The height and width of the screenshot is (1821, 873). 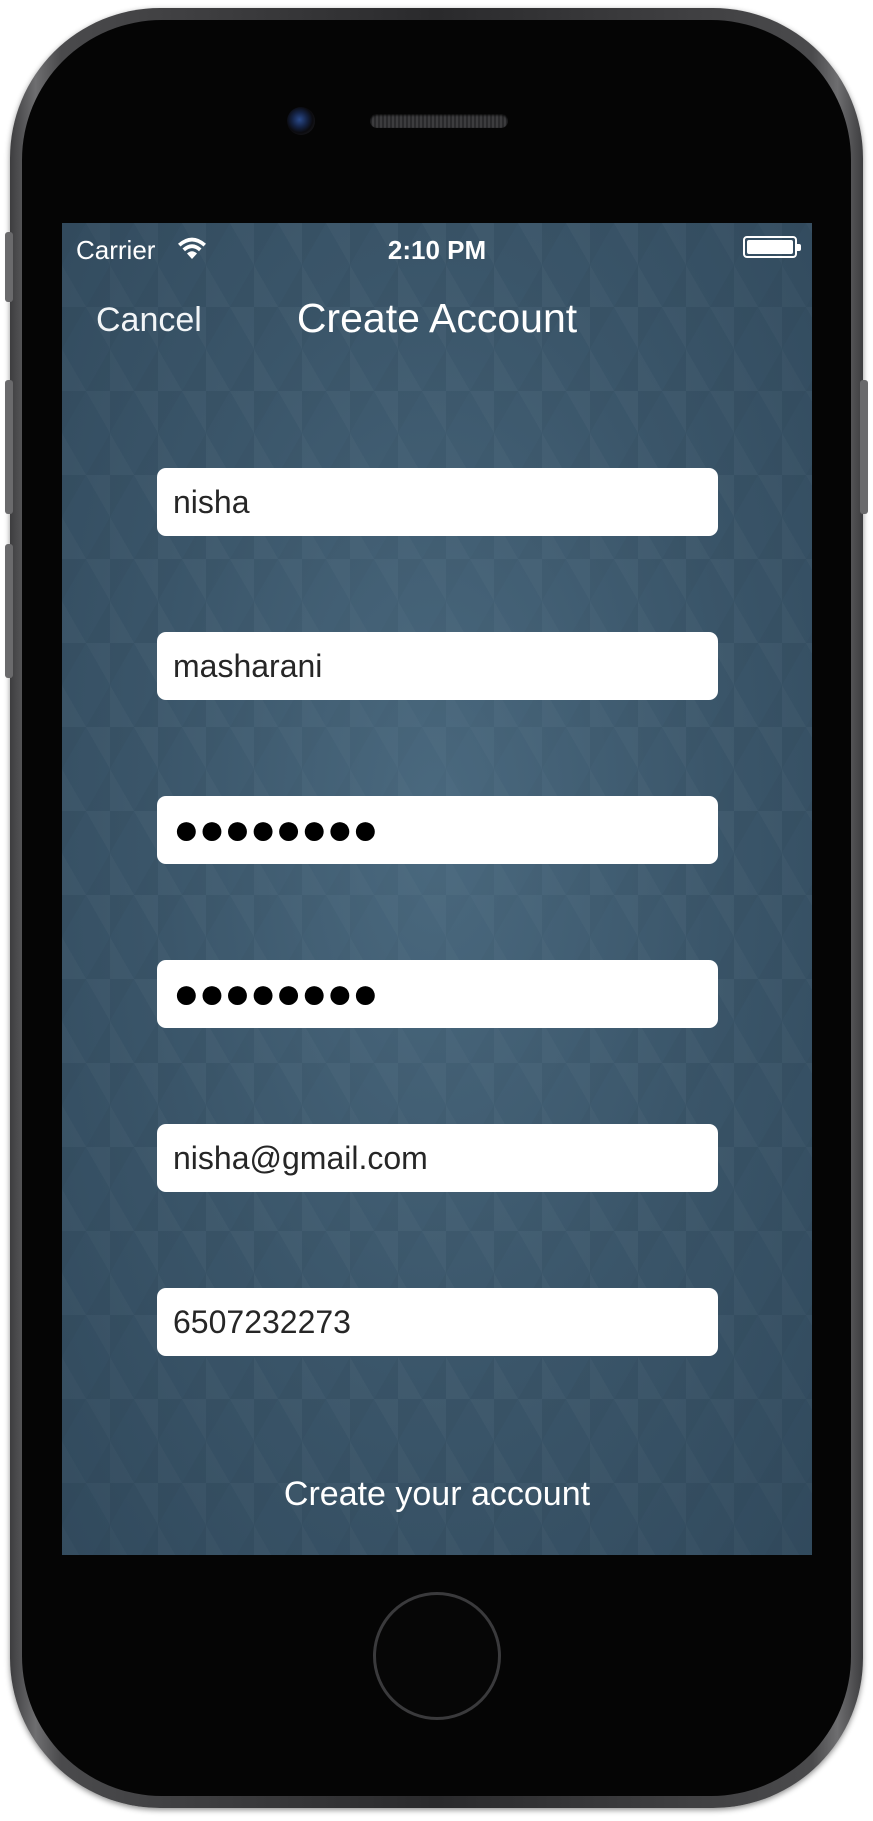 I want to click on navigation-bar: Cancel Create Account, so click(x=437, y=319).